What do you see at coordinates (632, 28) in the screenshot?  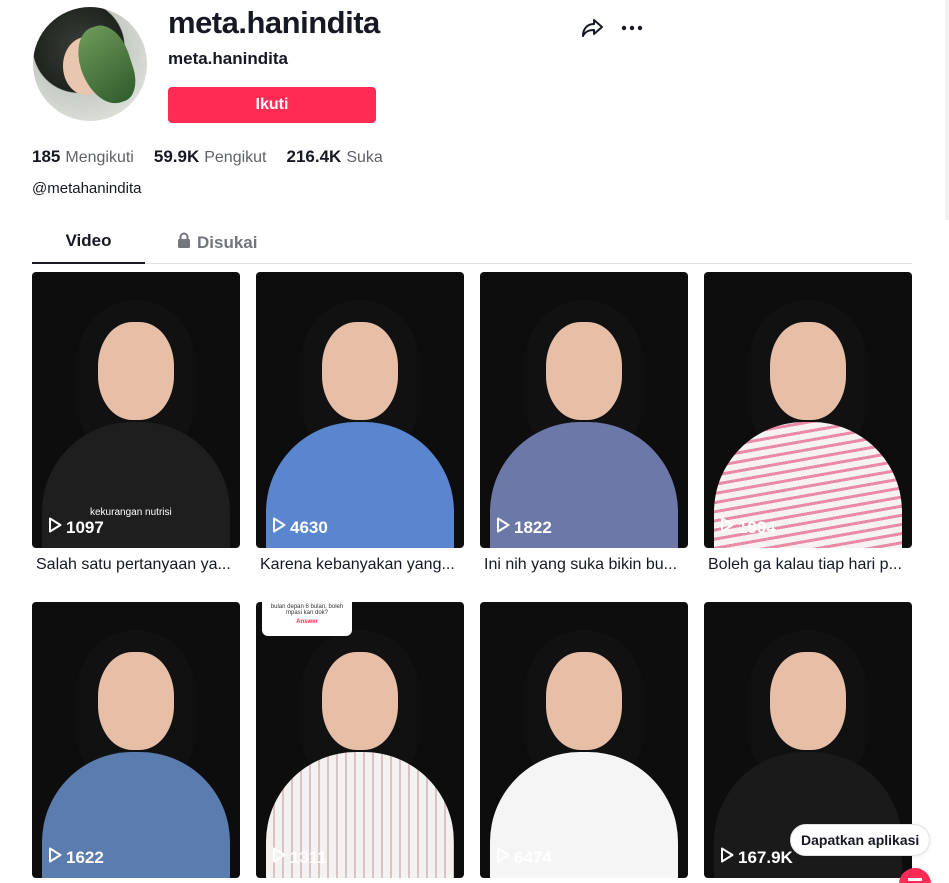 I see `more-icon` at bounding box center [632, 28].